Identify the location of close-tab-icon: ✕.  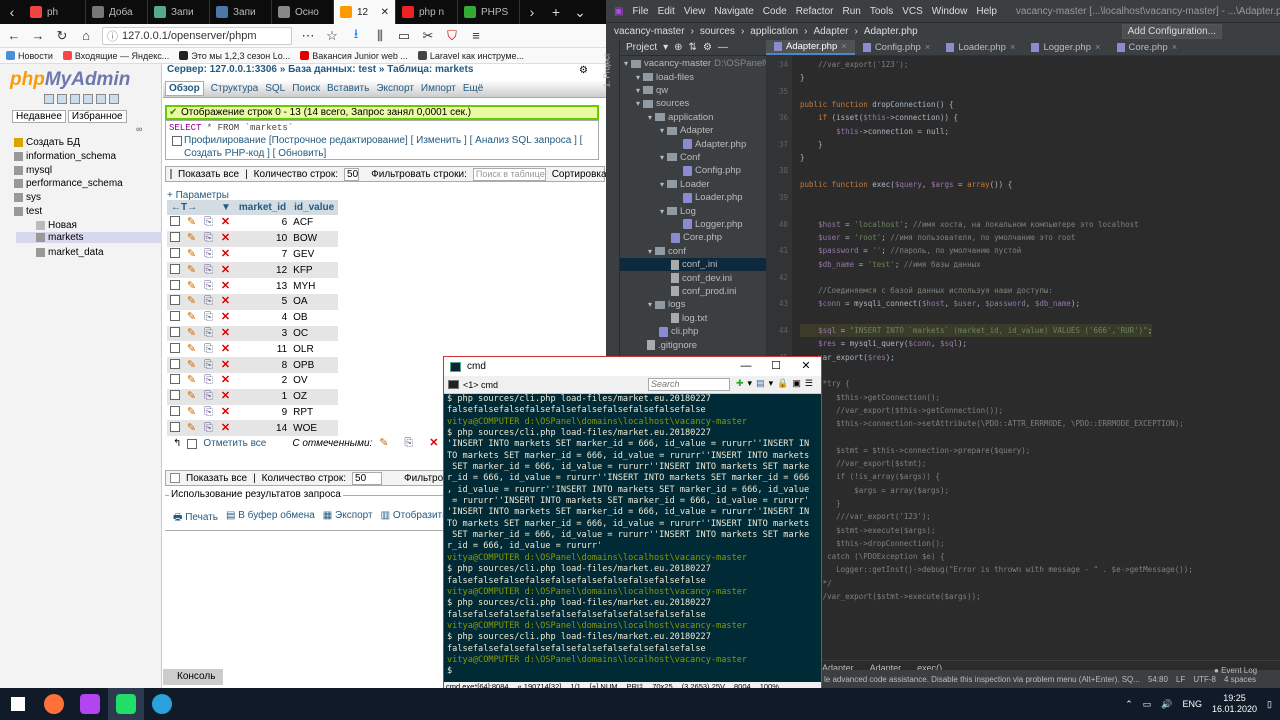
(385, 12).